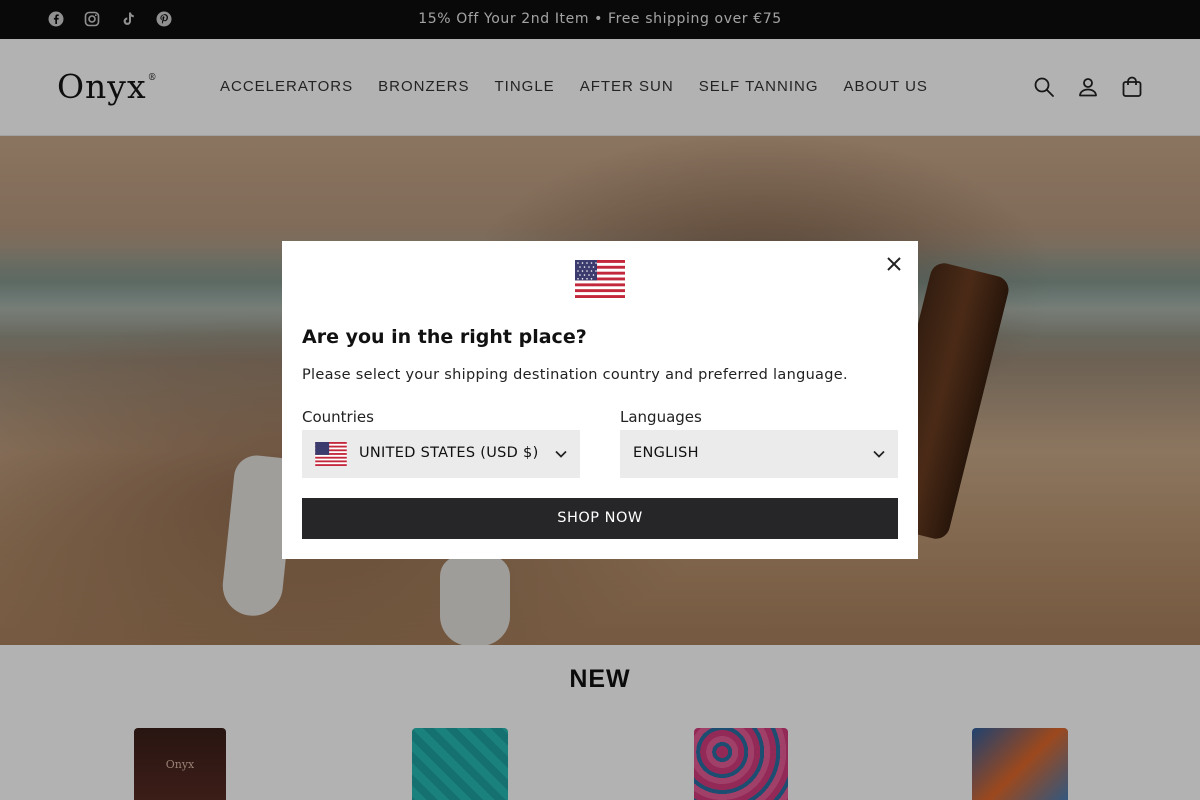 The image size is (1200, 800). I want to click on country-select-value: UNITED STATES (USD $), so click(449, 453).